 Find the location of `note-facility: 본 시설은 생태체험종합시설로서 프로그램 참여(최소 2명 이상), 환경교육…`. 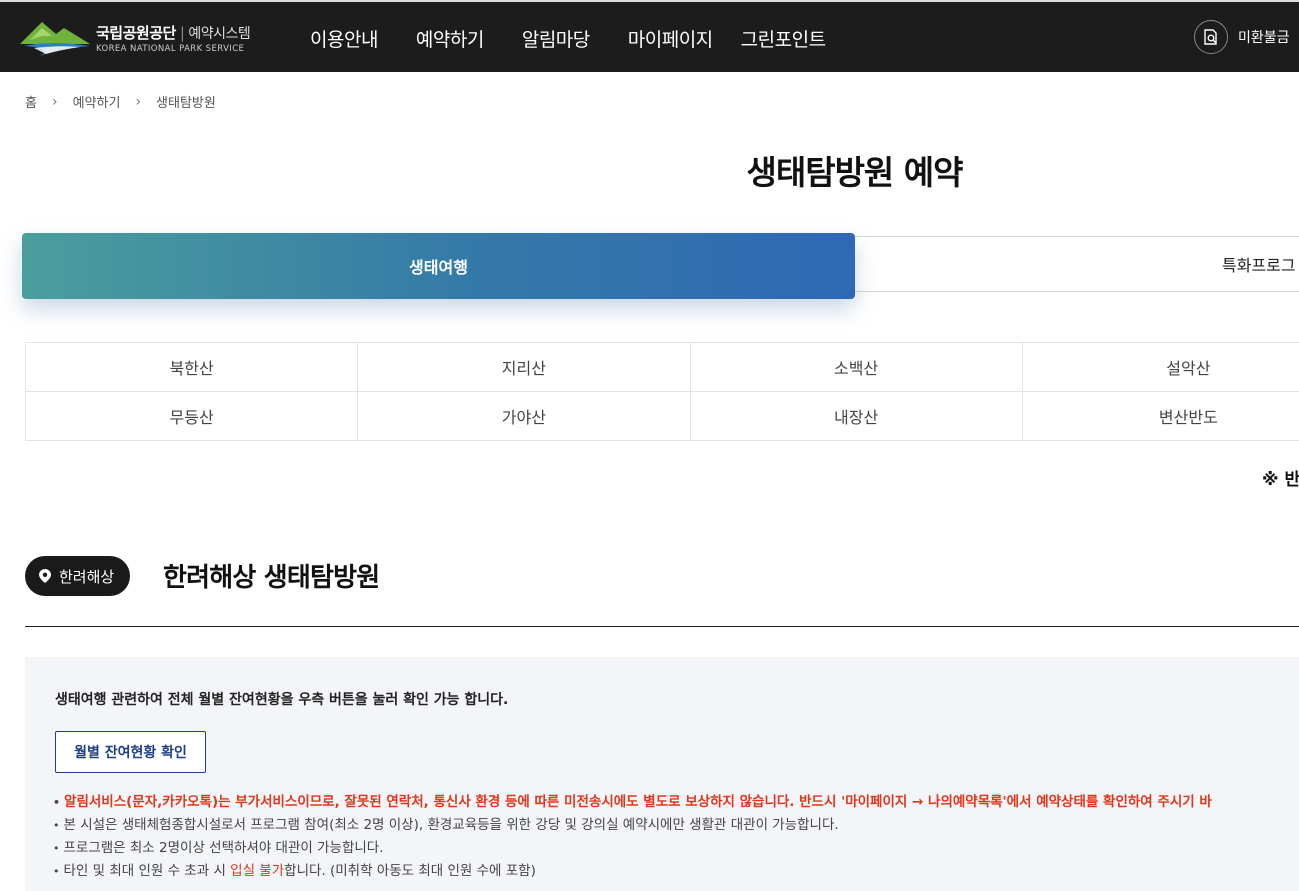

note-facility: 본 시설은 생태체험종합시설로서 프로그램 참여(최소 2명 이상), 환경교육… is located at coordinates (632, 825).